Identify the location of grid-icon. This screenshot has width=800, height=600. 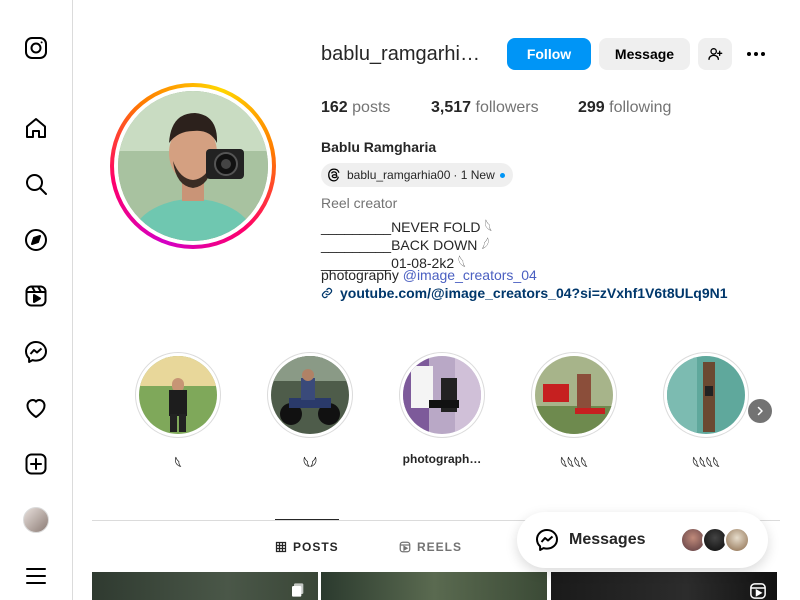
(281, 547).